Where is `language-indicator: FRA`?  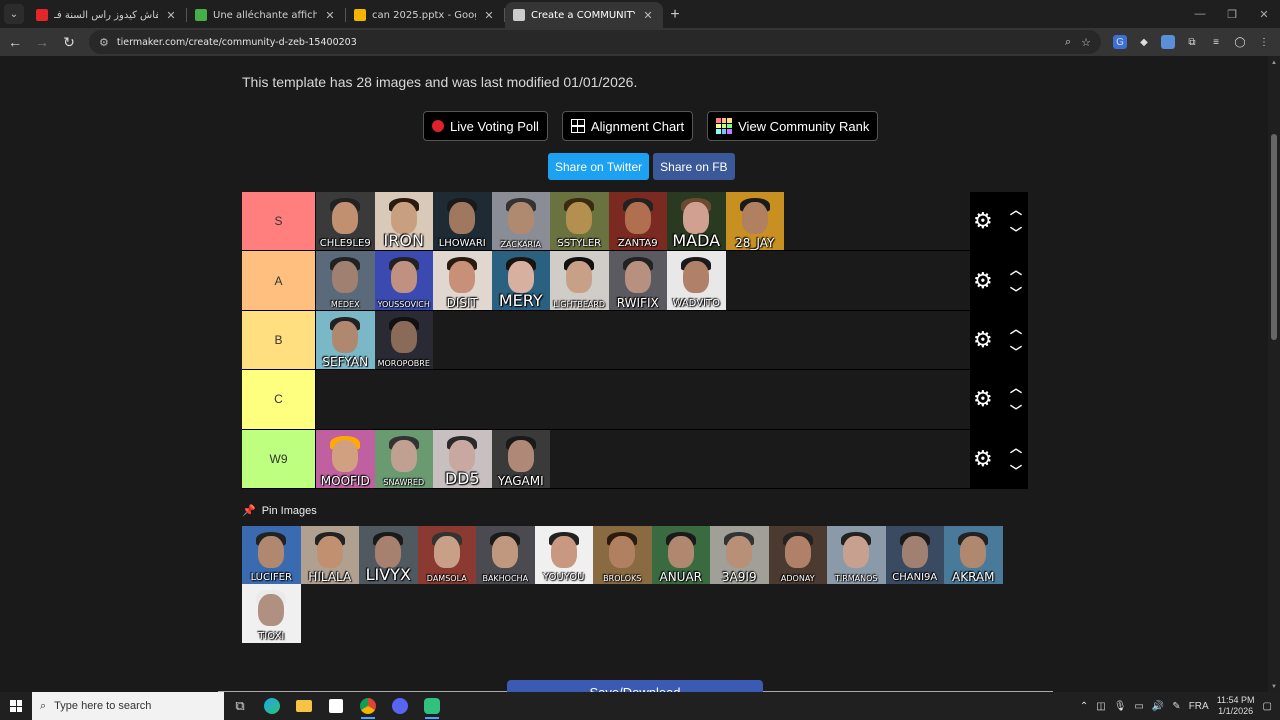 language-indicator: FRA is located at coordinates (1199, 706).